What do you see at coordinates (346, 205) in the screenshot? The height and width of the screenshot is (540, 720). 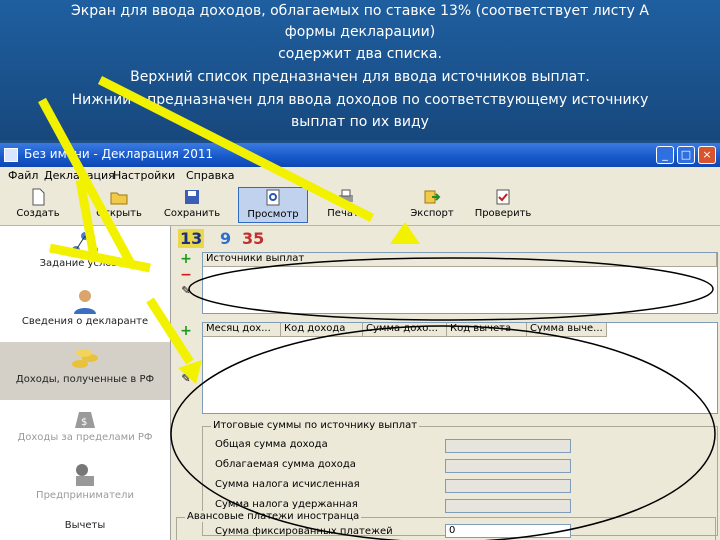 I see `print-button: Печать` at bounding box center [346, 205].